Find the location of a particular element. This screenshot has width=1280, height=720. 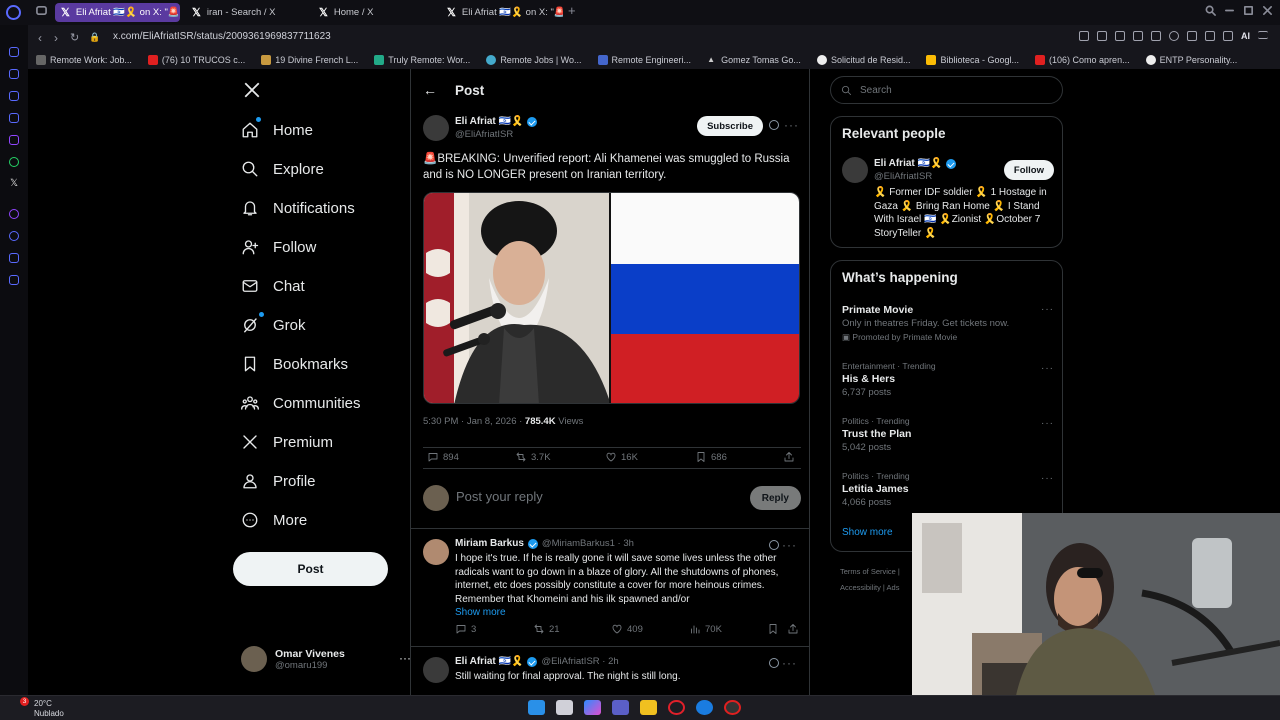

nav-profile: Profile is located at coordinates (278, 481).